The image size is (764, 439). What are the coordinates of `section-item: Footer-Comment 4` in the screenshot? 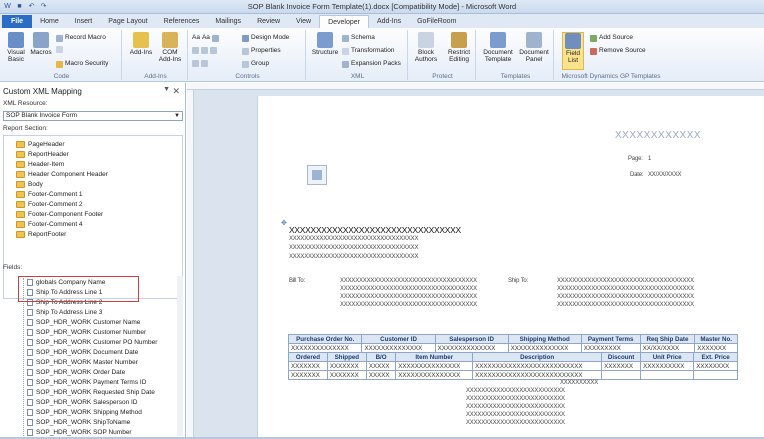 It's located at (49, 224).